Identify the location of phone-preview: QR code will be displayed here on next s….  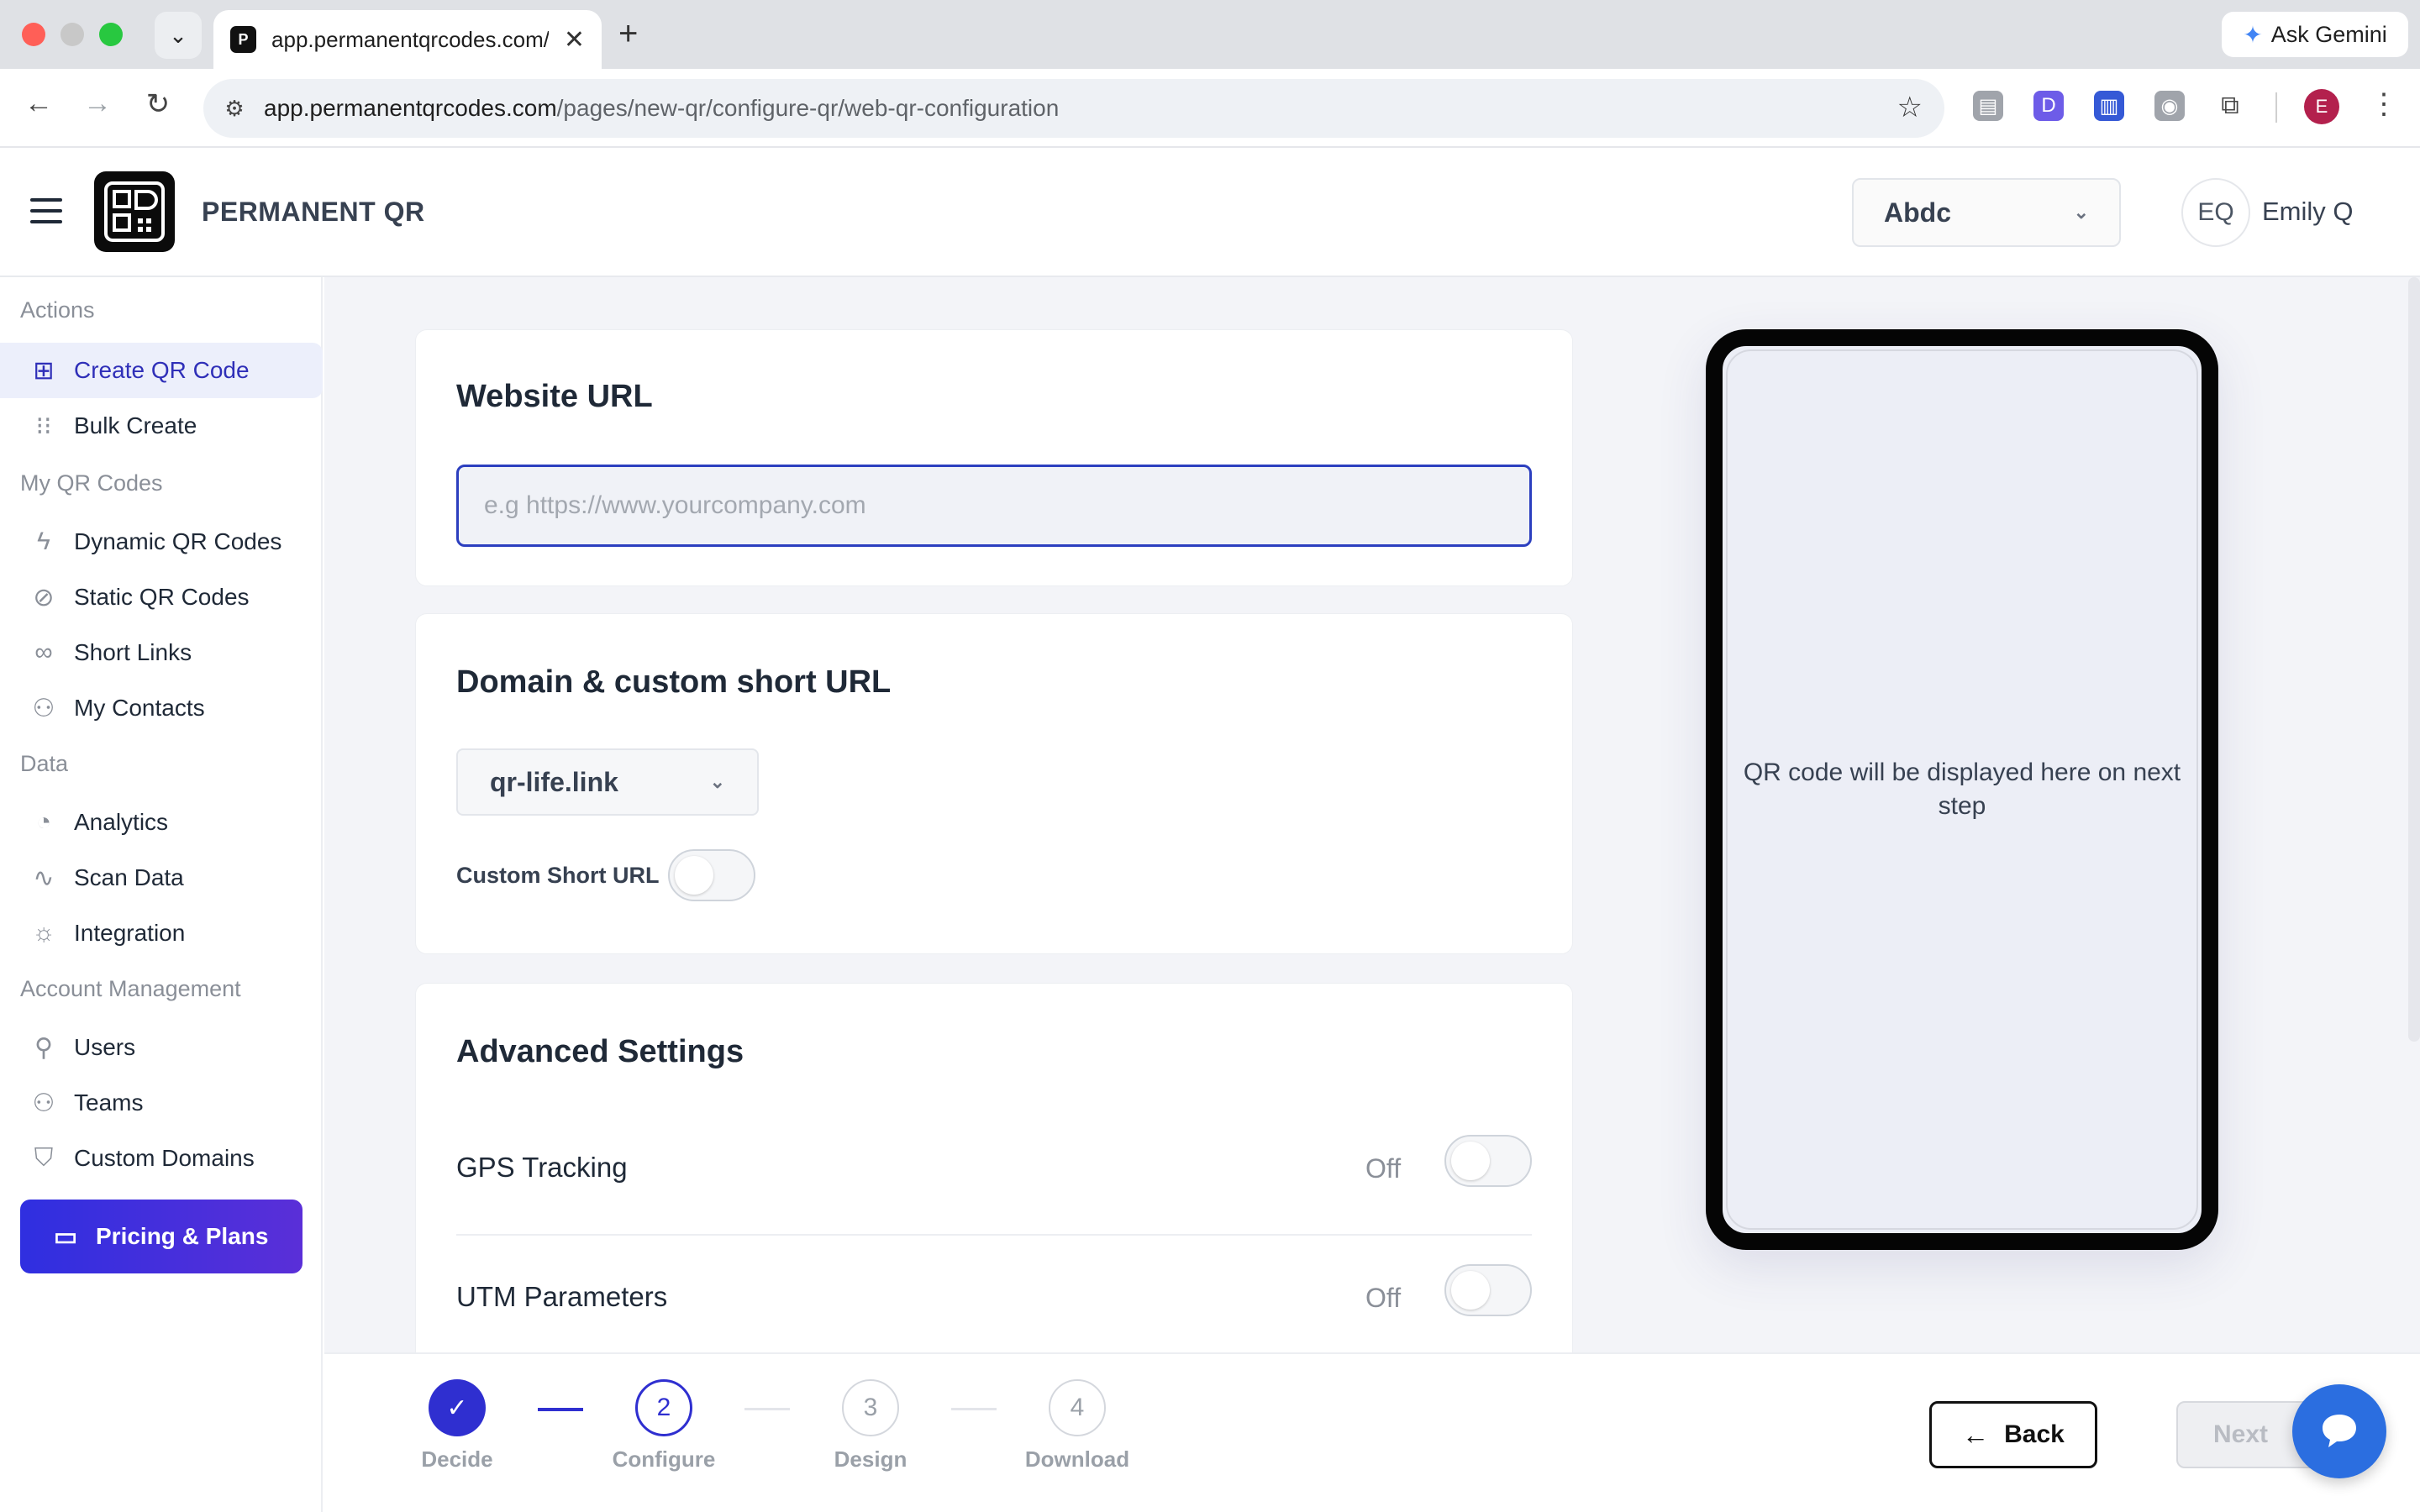
(1962, 789).